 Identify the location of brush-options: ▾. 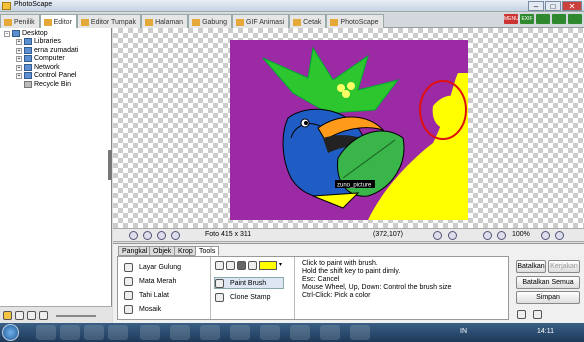
(248, 265).